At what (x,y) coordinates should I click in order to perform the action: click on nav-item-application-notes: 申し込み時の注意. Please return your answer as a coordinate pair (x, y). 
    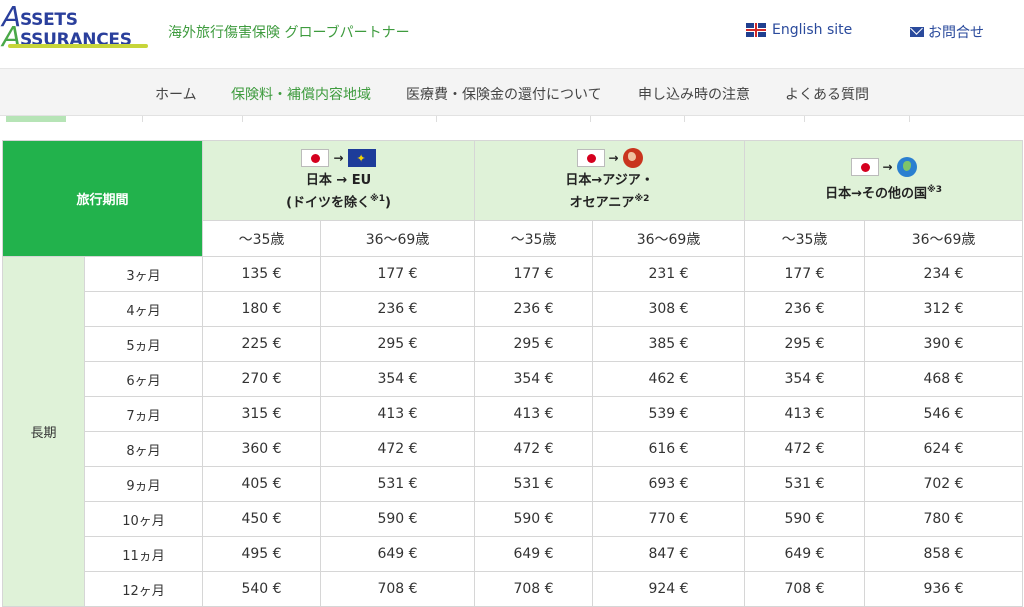
    Looking at the image, I should click on (694, 94).